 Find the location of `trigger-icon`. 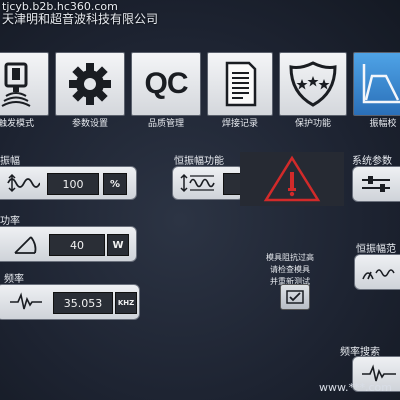

trigger-icon is located at coordinates (16, 84).